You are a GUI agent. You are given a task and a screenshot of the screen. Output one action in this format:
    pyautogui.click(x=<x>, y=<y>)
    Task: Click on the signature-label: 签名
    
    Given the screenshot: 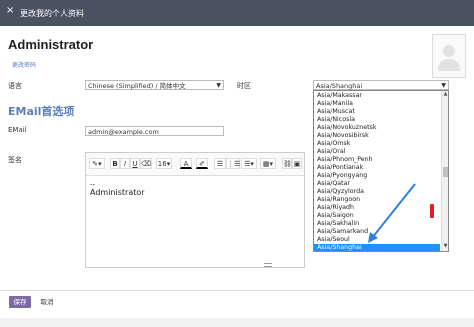 What is the action you would take?
    pyautogui.click(x=15, y=160)
    